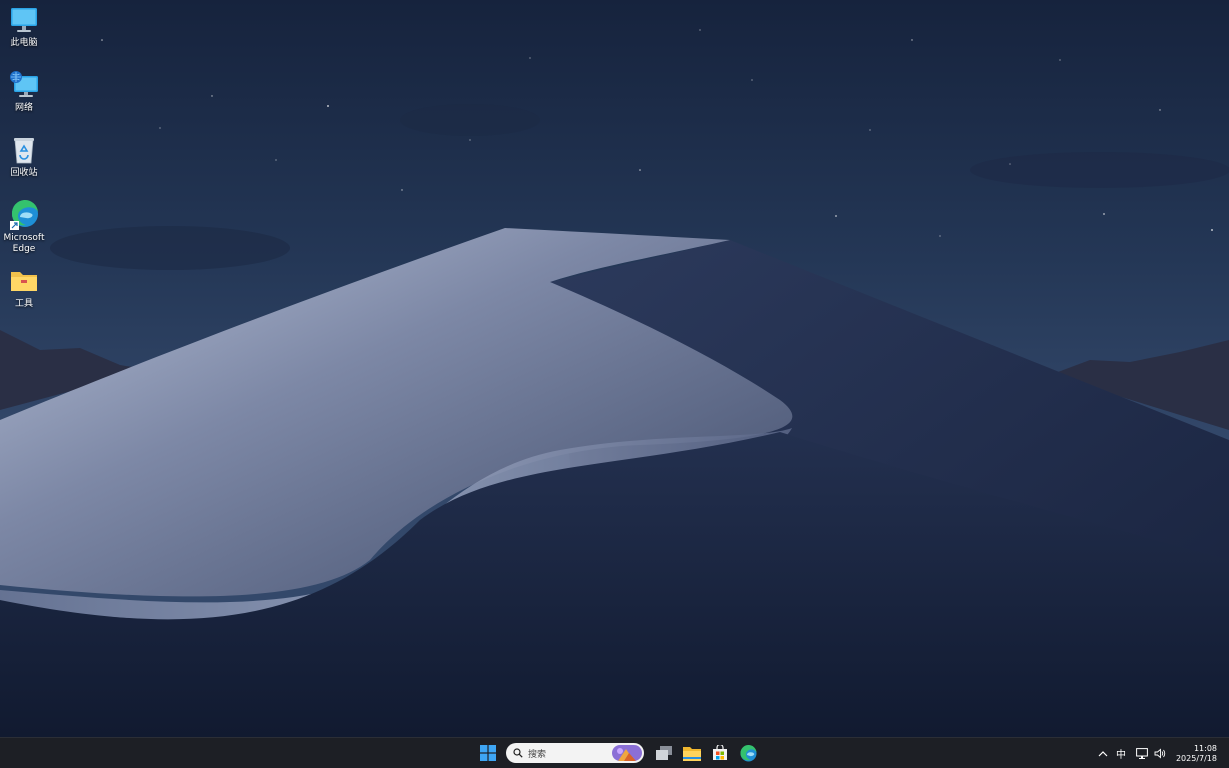 This screenshot has width=1229, height=768. I want to click on desktop-icon-tools-folder: 工具, so click(24, 287).